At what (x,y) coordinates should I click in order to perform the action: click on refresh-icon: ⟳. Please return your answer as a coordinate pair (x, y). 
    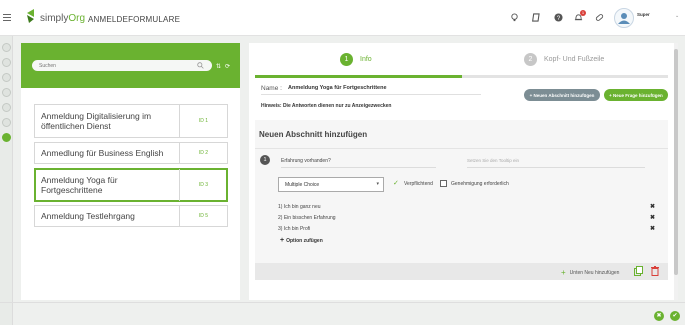
    Looking at the image, I should click on (227, 66).